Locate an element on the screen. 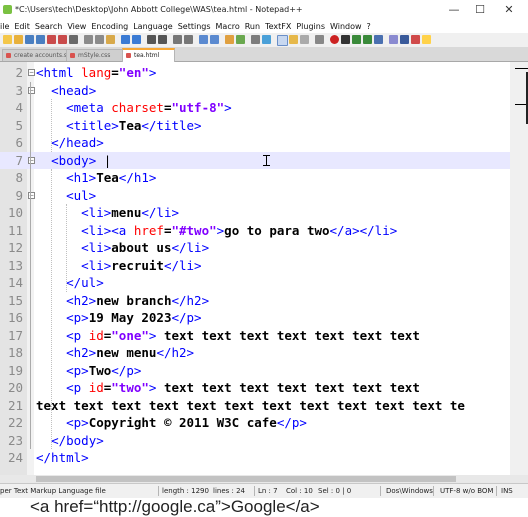 The width and height of the screenshot is (528, 517). paste-icon is located at coordinates (110, 39).